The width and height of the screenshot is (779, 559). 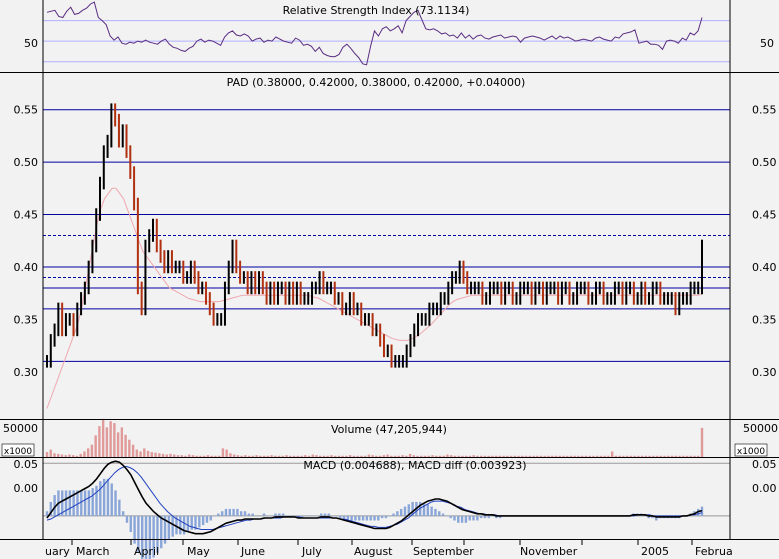 I want to click on x-tick-label-1: March, so click(x=93, y=551).